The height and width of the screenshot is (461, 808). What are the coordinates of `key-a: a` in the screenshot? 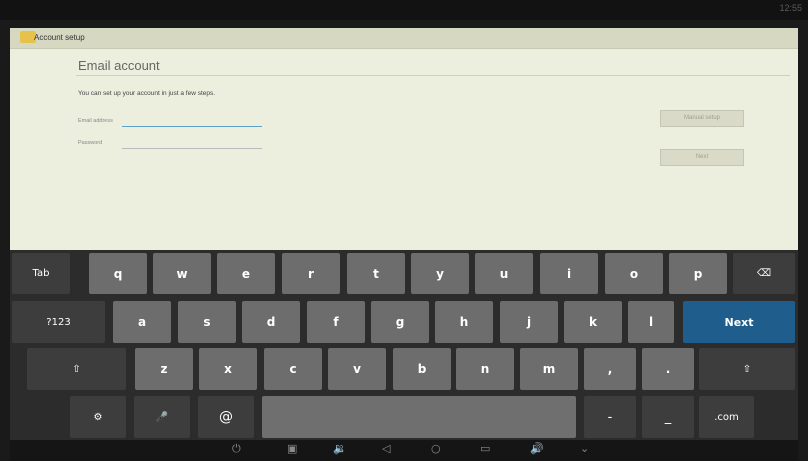 It's located at (142, 322).